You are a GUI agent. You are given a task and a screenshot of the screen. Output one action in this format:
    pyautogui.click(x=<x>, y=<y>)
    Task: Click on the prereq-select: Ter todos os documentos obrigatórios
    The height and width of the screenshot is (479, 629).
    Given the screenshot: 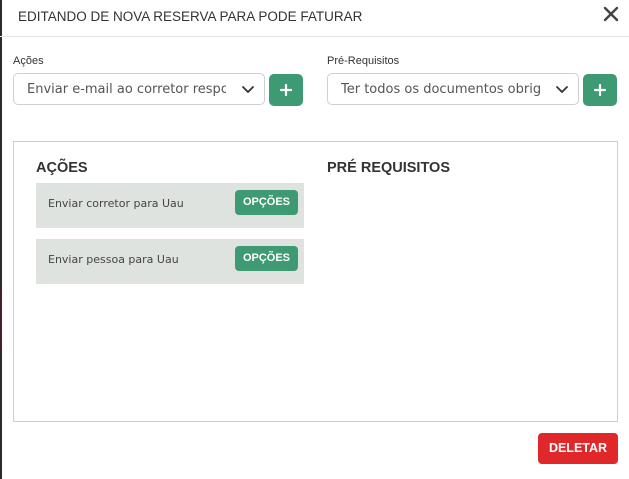 What is the action you would take?
    pyautogui.click(x=453, y=89)
    